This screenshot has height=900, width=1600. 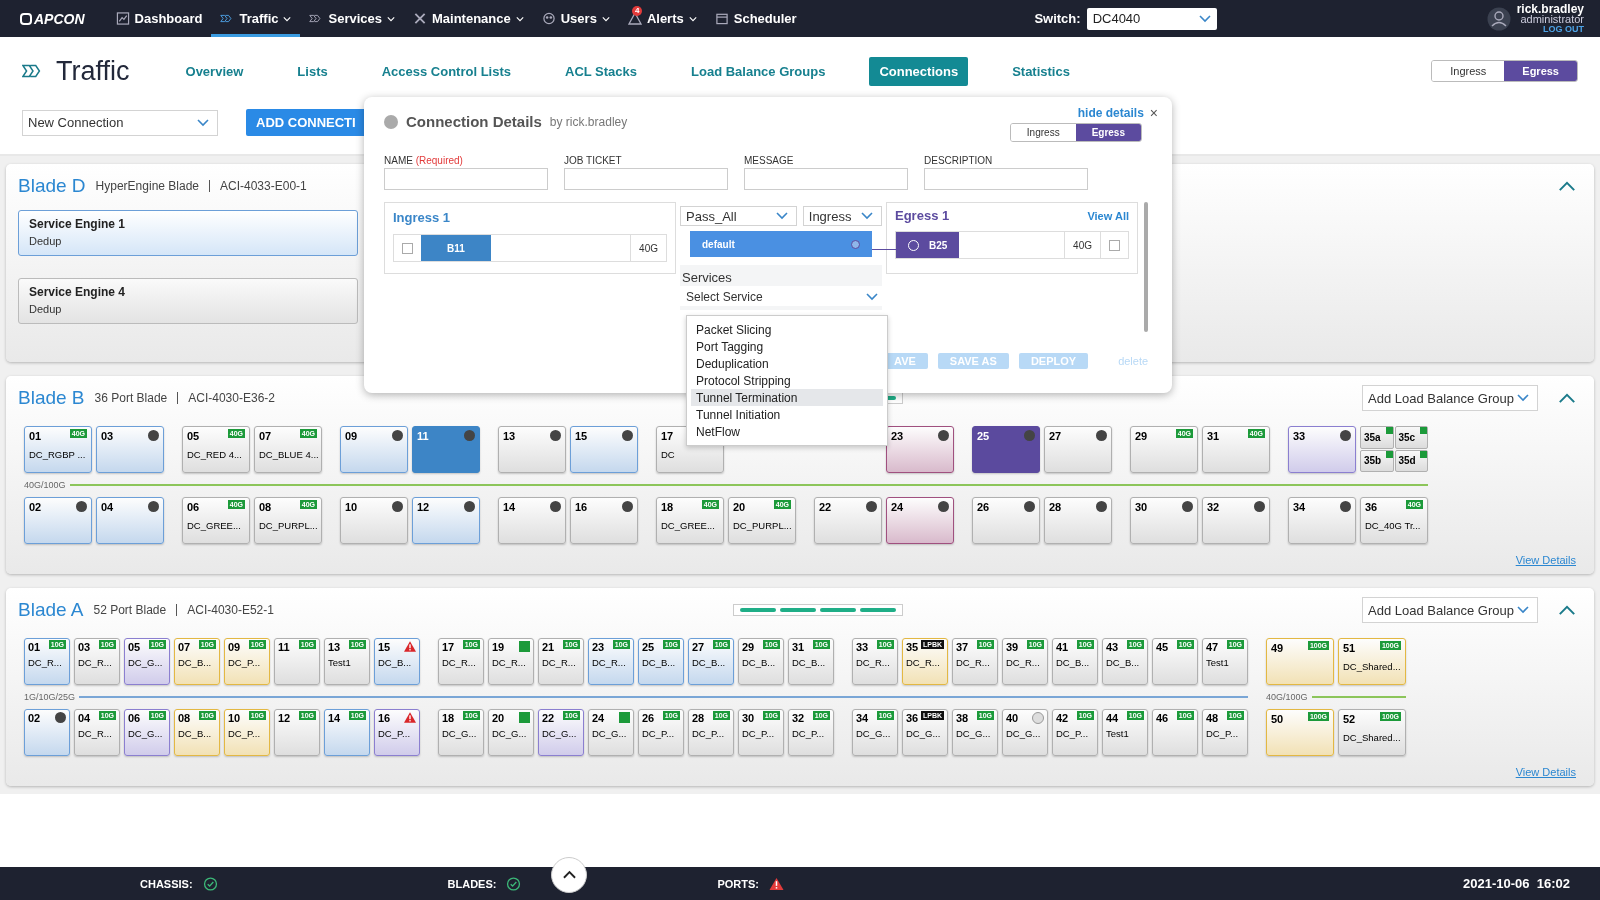 I want to click on port-speed: 40G, so click(x=648, y=248).